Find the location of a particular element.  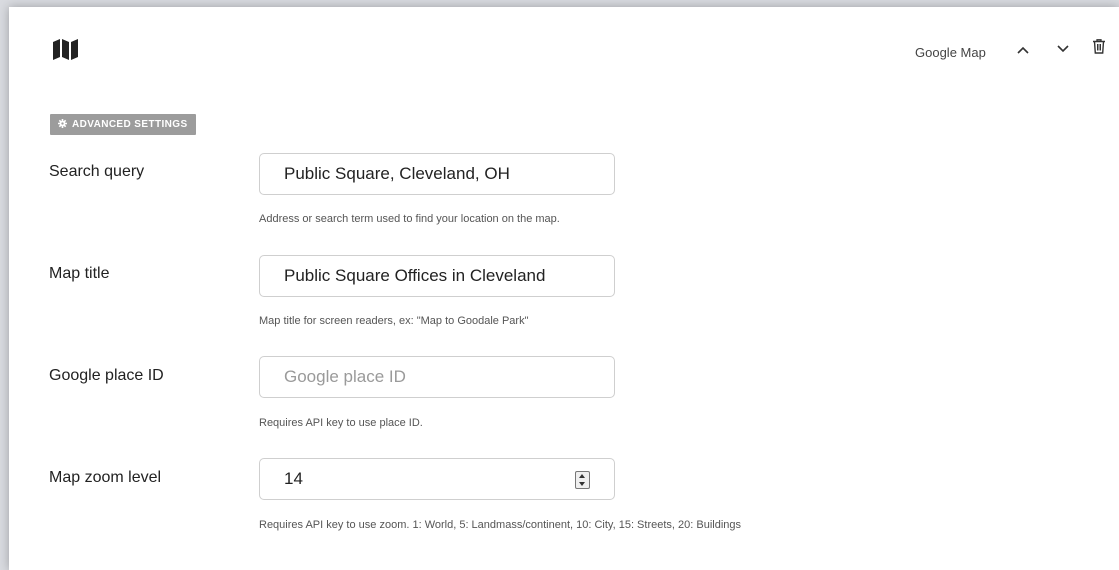

chevron-up-icon is located at coordinates (1023, 50).